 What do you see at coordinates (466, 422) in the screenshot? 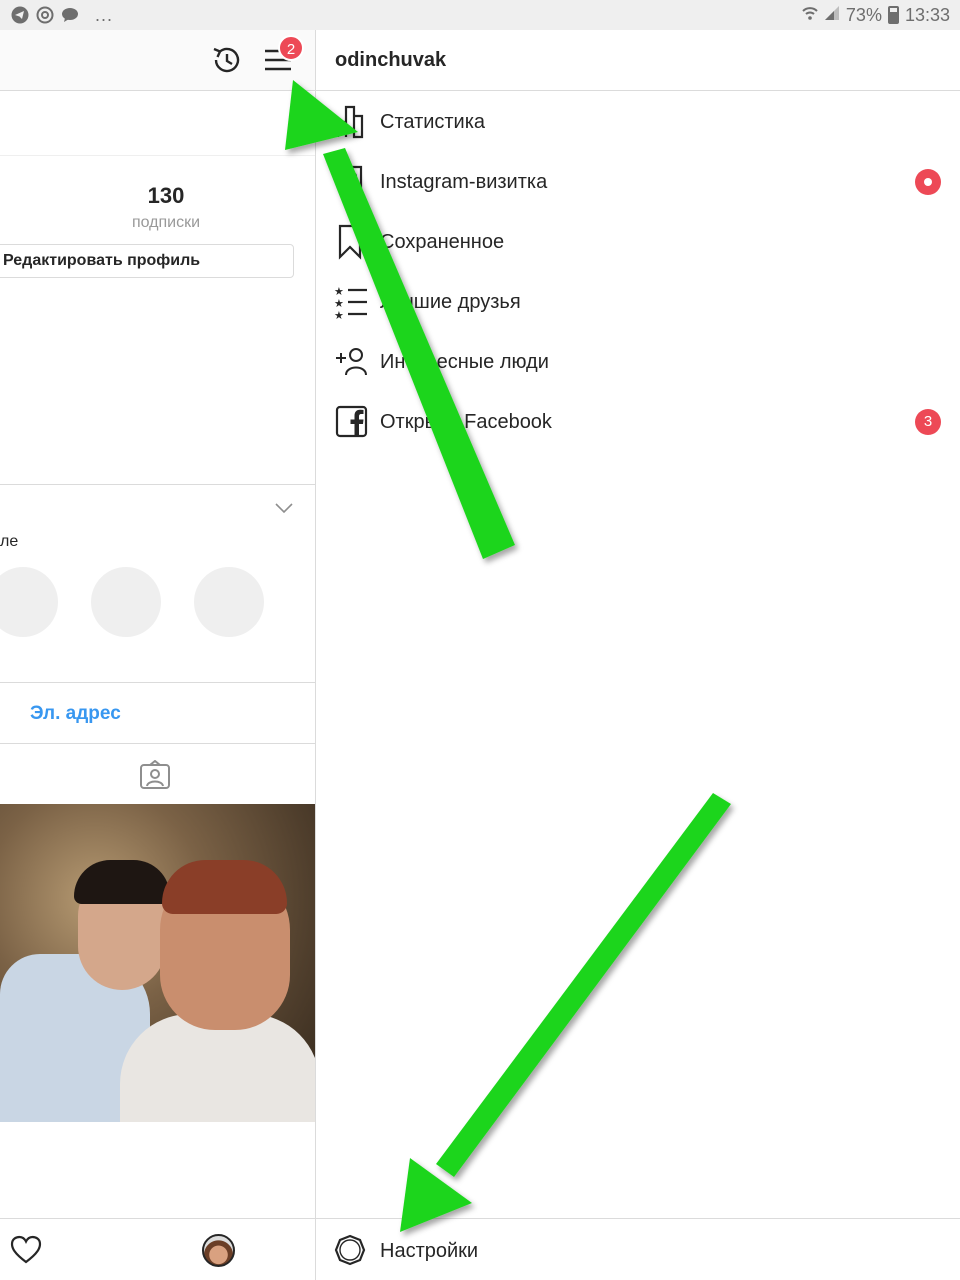
I see `menu-item-label: Открыть Facebook` at bounding box center [466, 422].